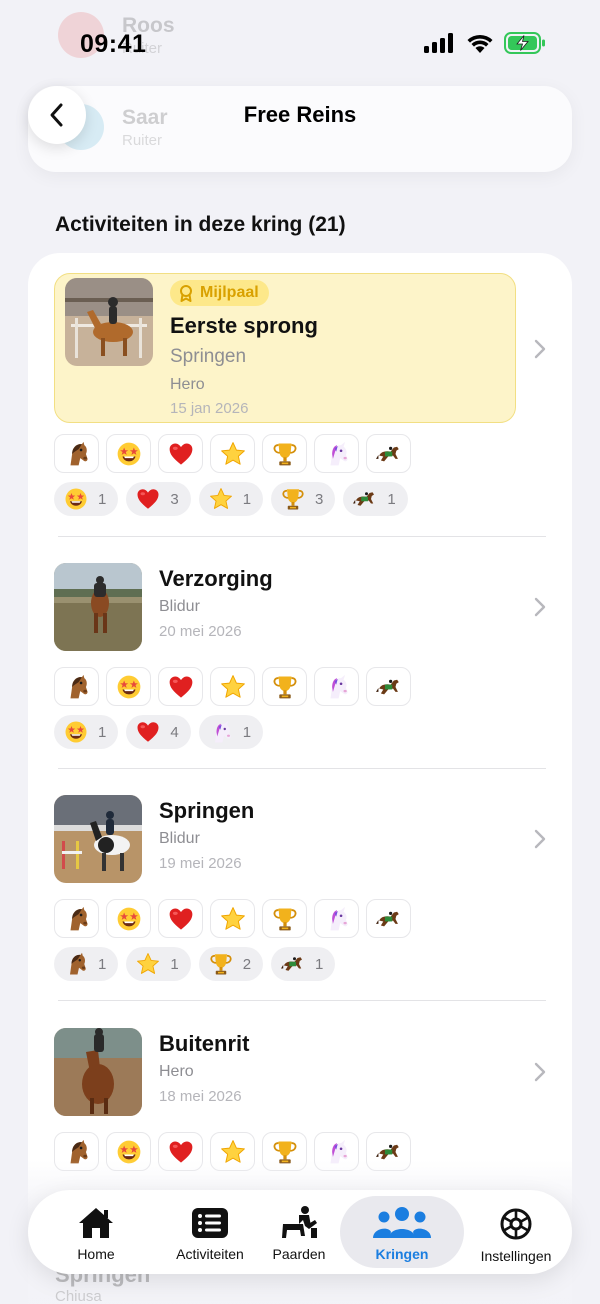 This screenshot has width=600, height=1304. What do you see at coordinates (96, 1232) in the screenshot?
I see `tab-home: Home` at bounding box center [96, 1232].